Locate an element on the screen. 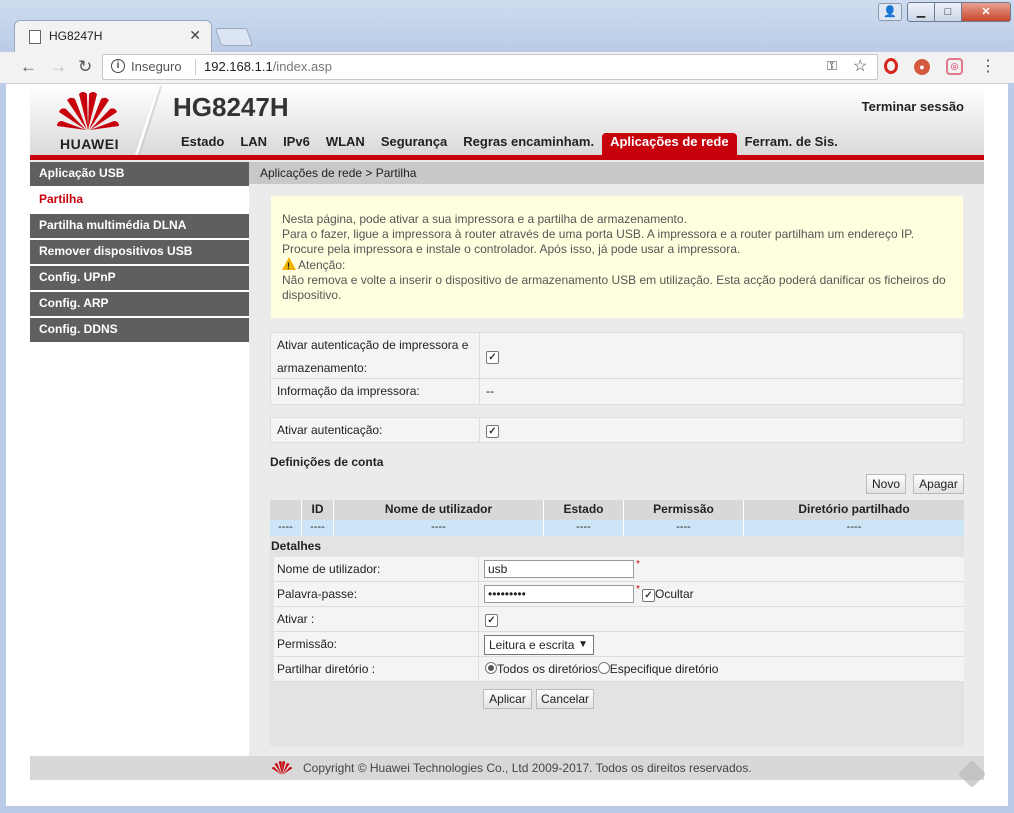 This screenshot has height=813, width=1014. nav-ferramentas: Ferram. de Sis. is located at coordinates (791, 144).